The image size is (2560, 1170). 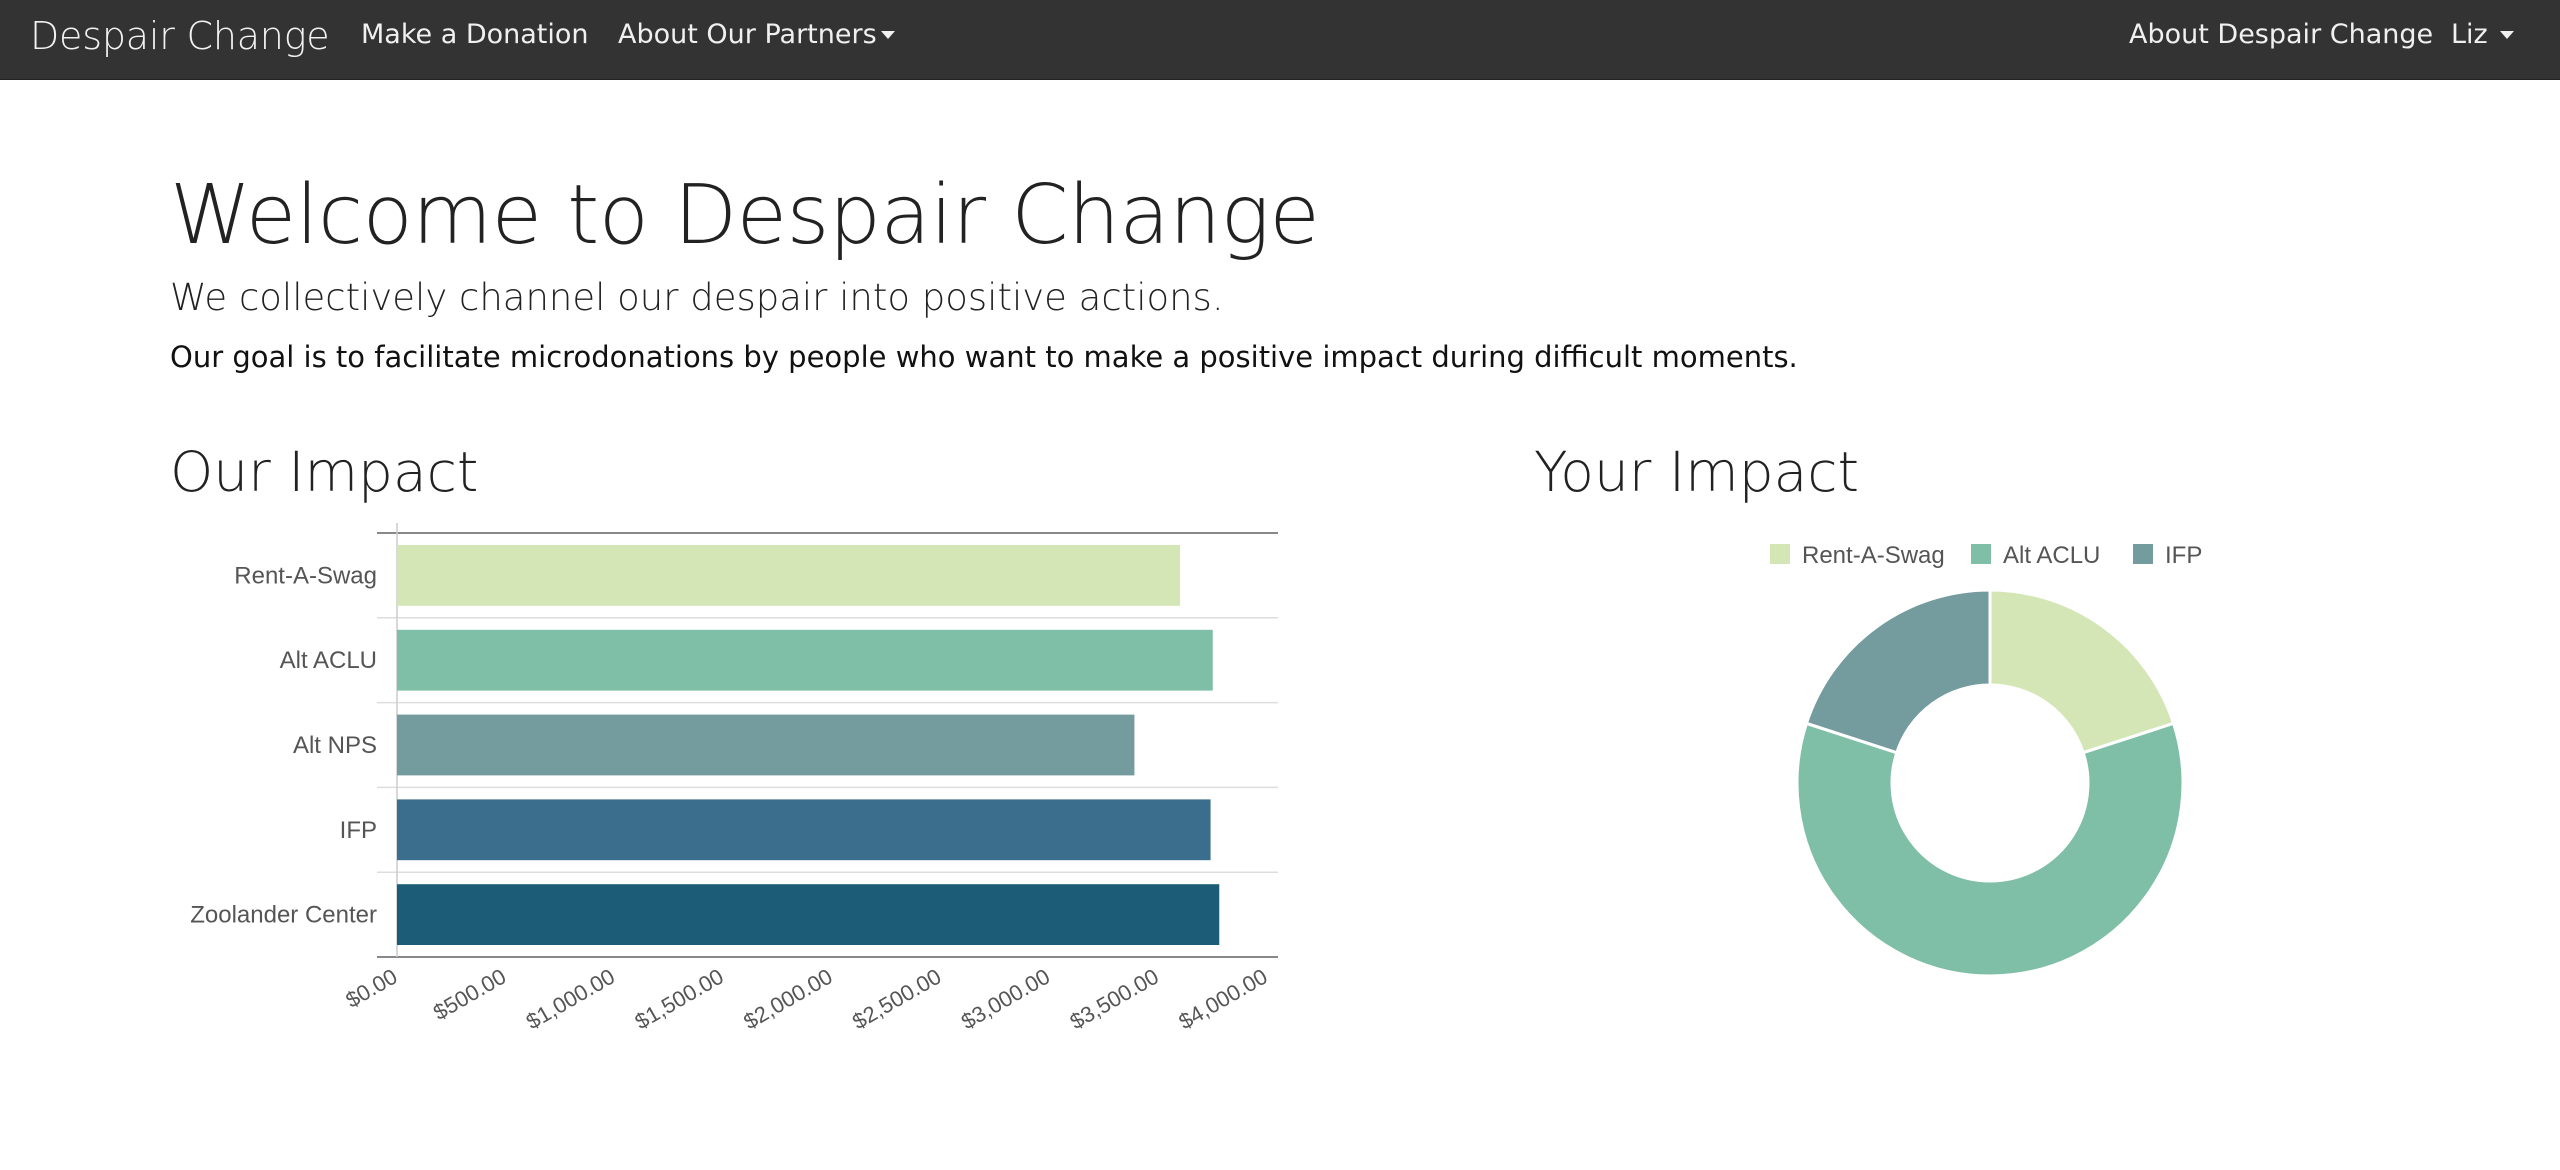 What do you see at coordinates (1990, 849) in the screenshot?
I see `donut-slice-alt-aclu` at bounding box center [1990, 849].